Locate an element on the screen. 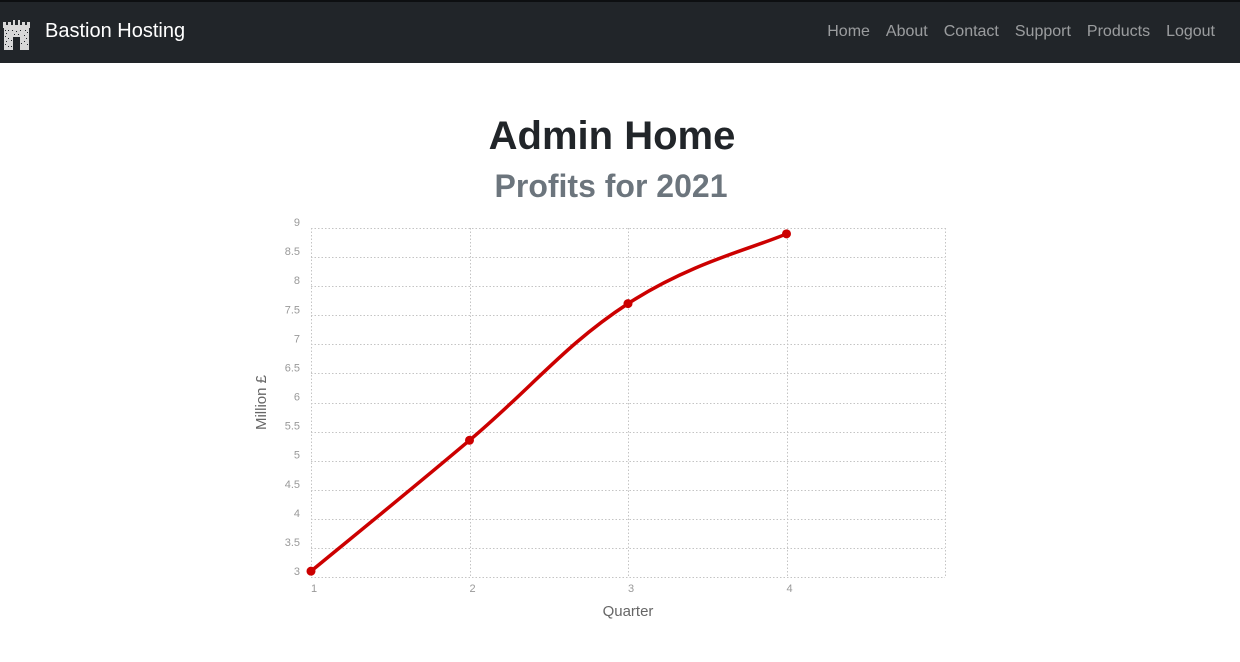  y-tick-label: 9 is located at coordinates (297, 223).